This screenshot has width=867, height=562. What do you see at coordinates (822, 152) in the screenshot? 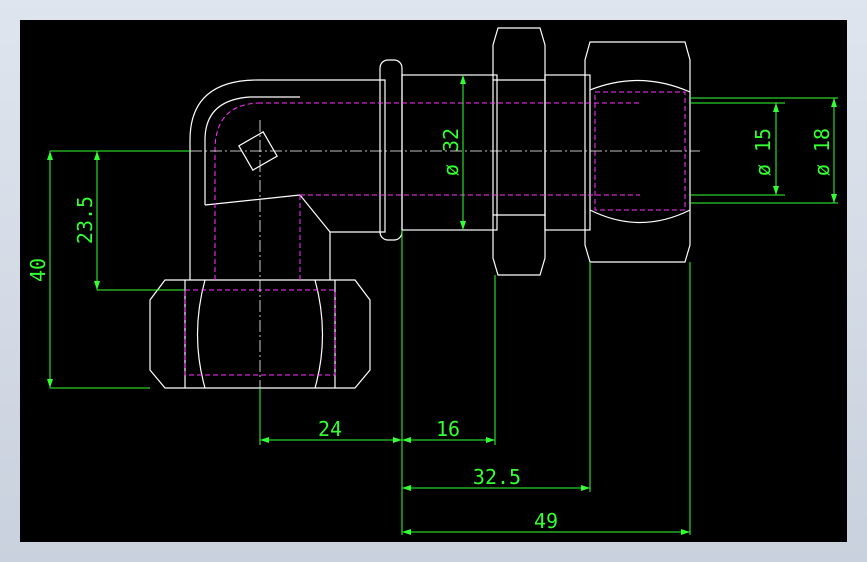
I see `dim-d18-label: ø 18` at bounding box center [822, 152].